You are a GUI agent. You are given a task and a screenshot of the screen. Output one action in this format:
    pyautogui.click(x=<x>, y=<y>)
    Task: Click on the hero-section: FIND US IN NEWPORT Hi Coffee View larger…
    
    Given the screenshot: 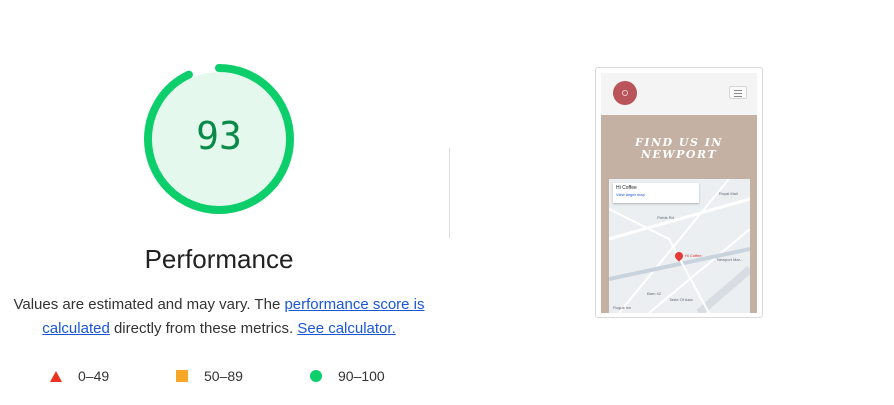 What is the action you would take?
    pyautogui.click(x=679, y=214)
    